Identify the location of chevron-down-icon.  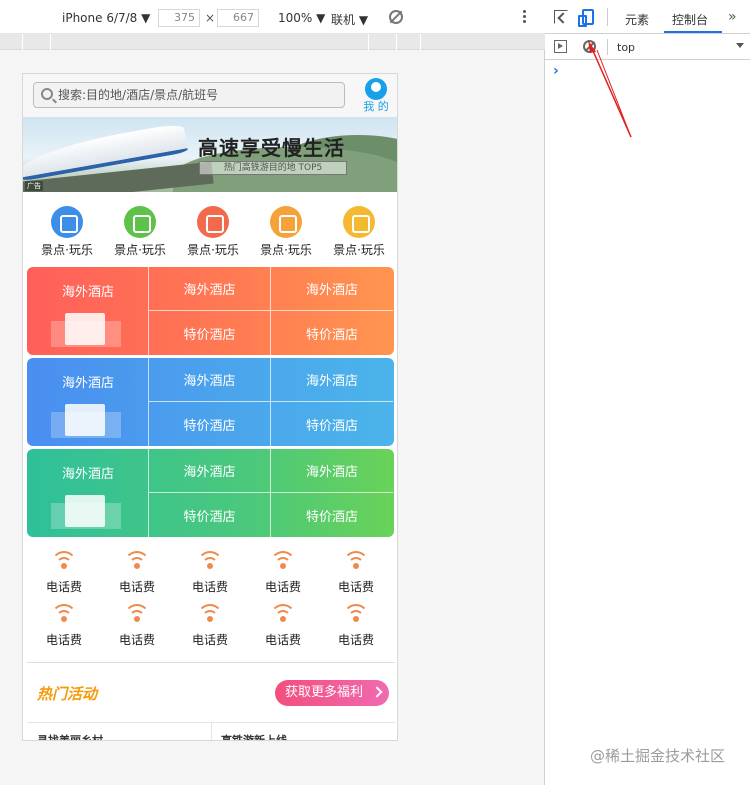
(740, 45).